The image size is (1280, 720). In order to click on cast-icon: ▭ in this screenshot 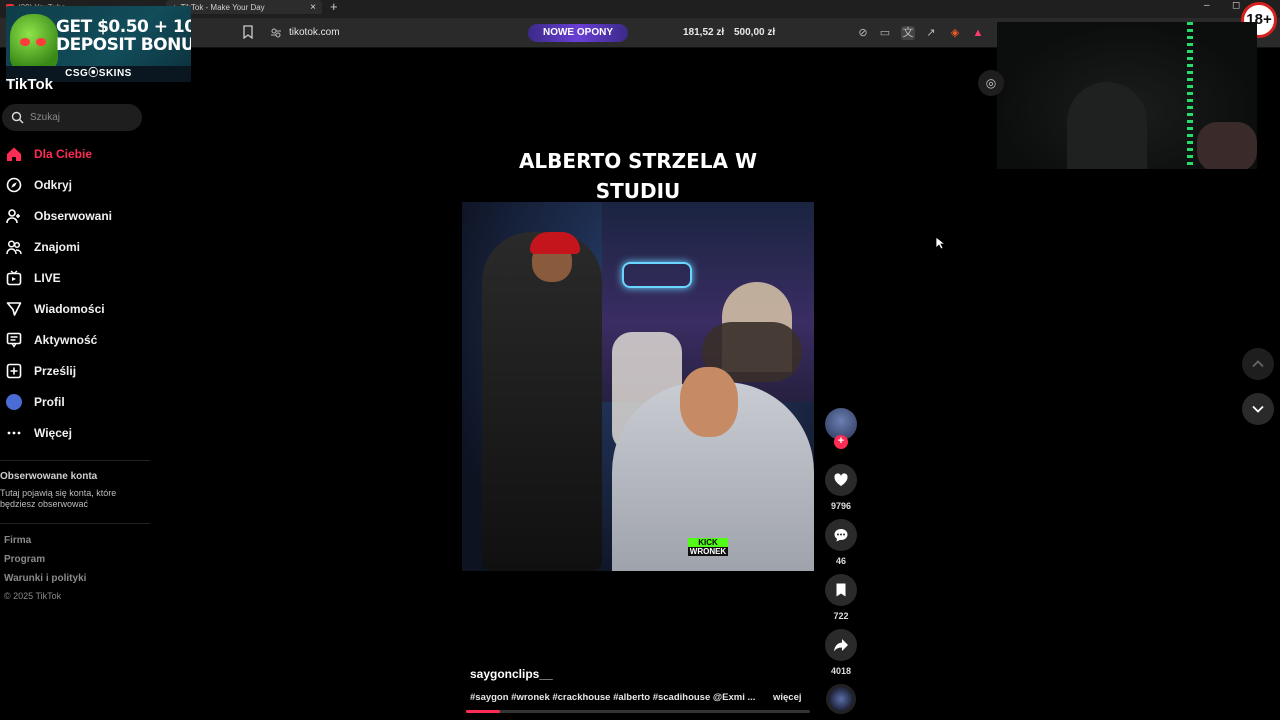, I will do `click(885, 33)`.